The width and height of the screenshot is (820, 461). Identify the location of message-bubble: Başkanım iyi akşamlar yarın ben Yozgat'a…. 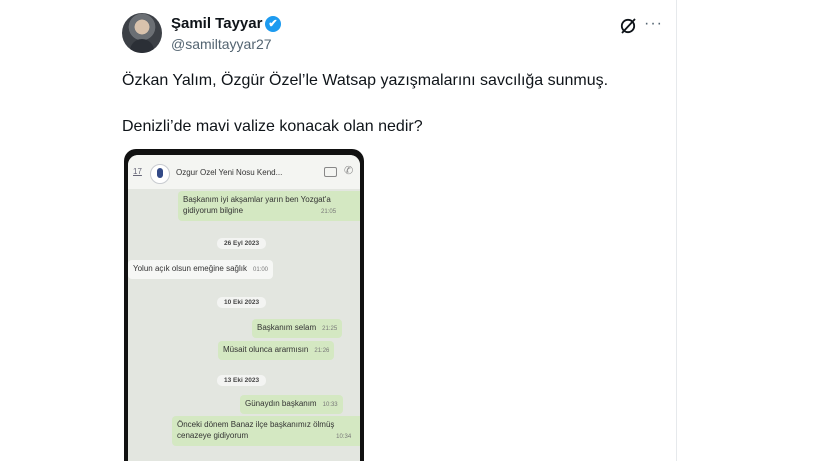
(269, 206).